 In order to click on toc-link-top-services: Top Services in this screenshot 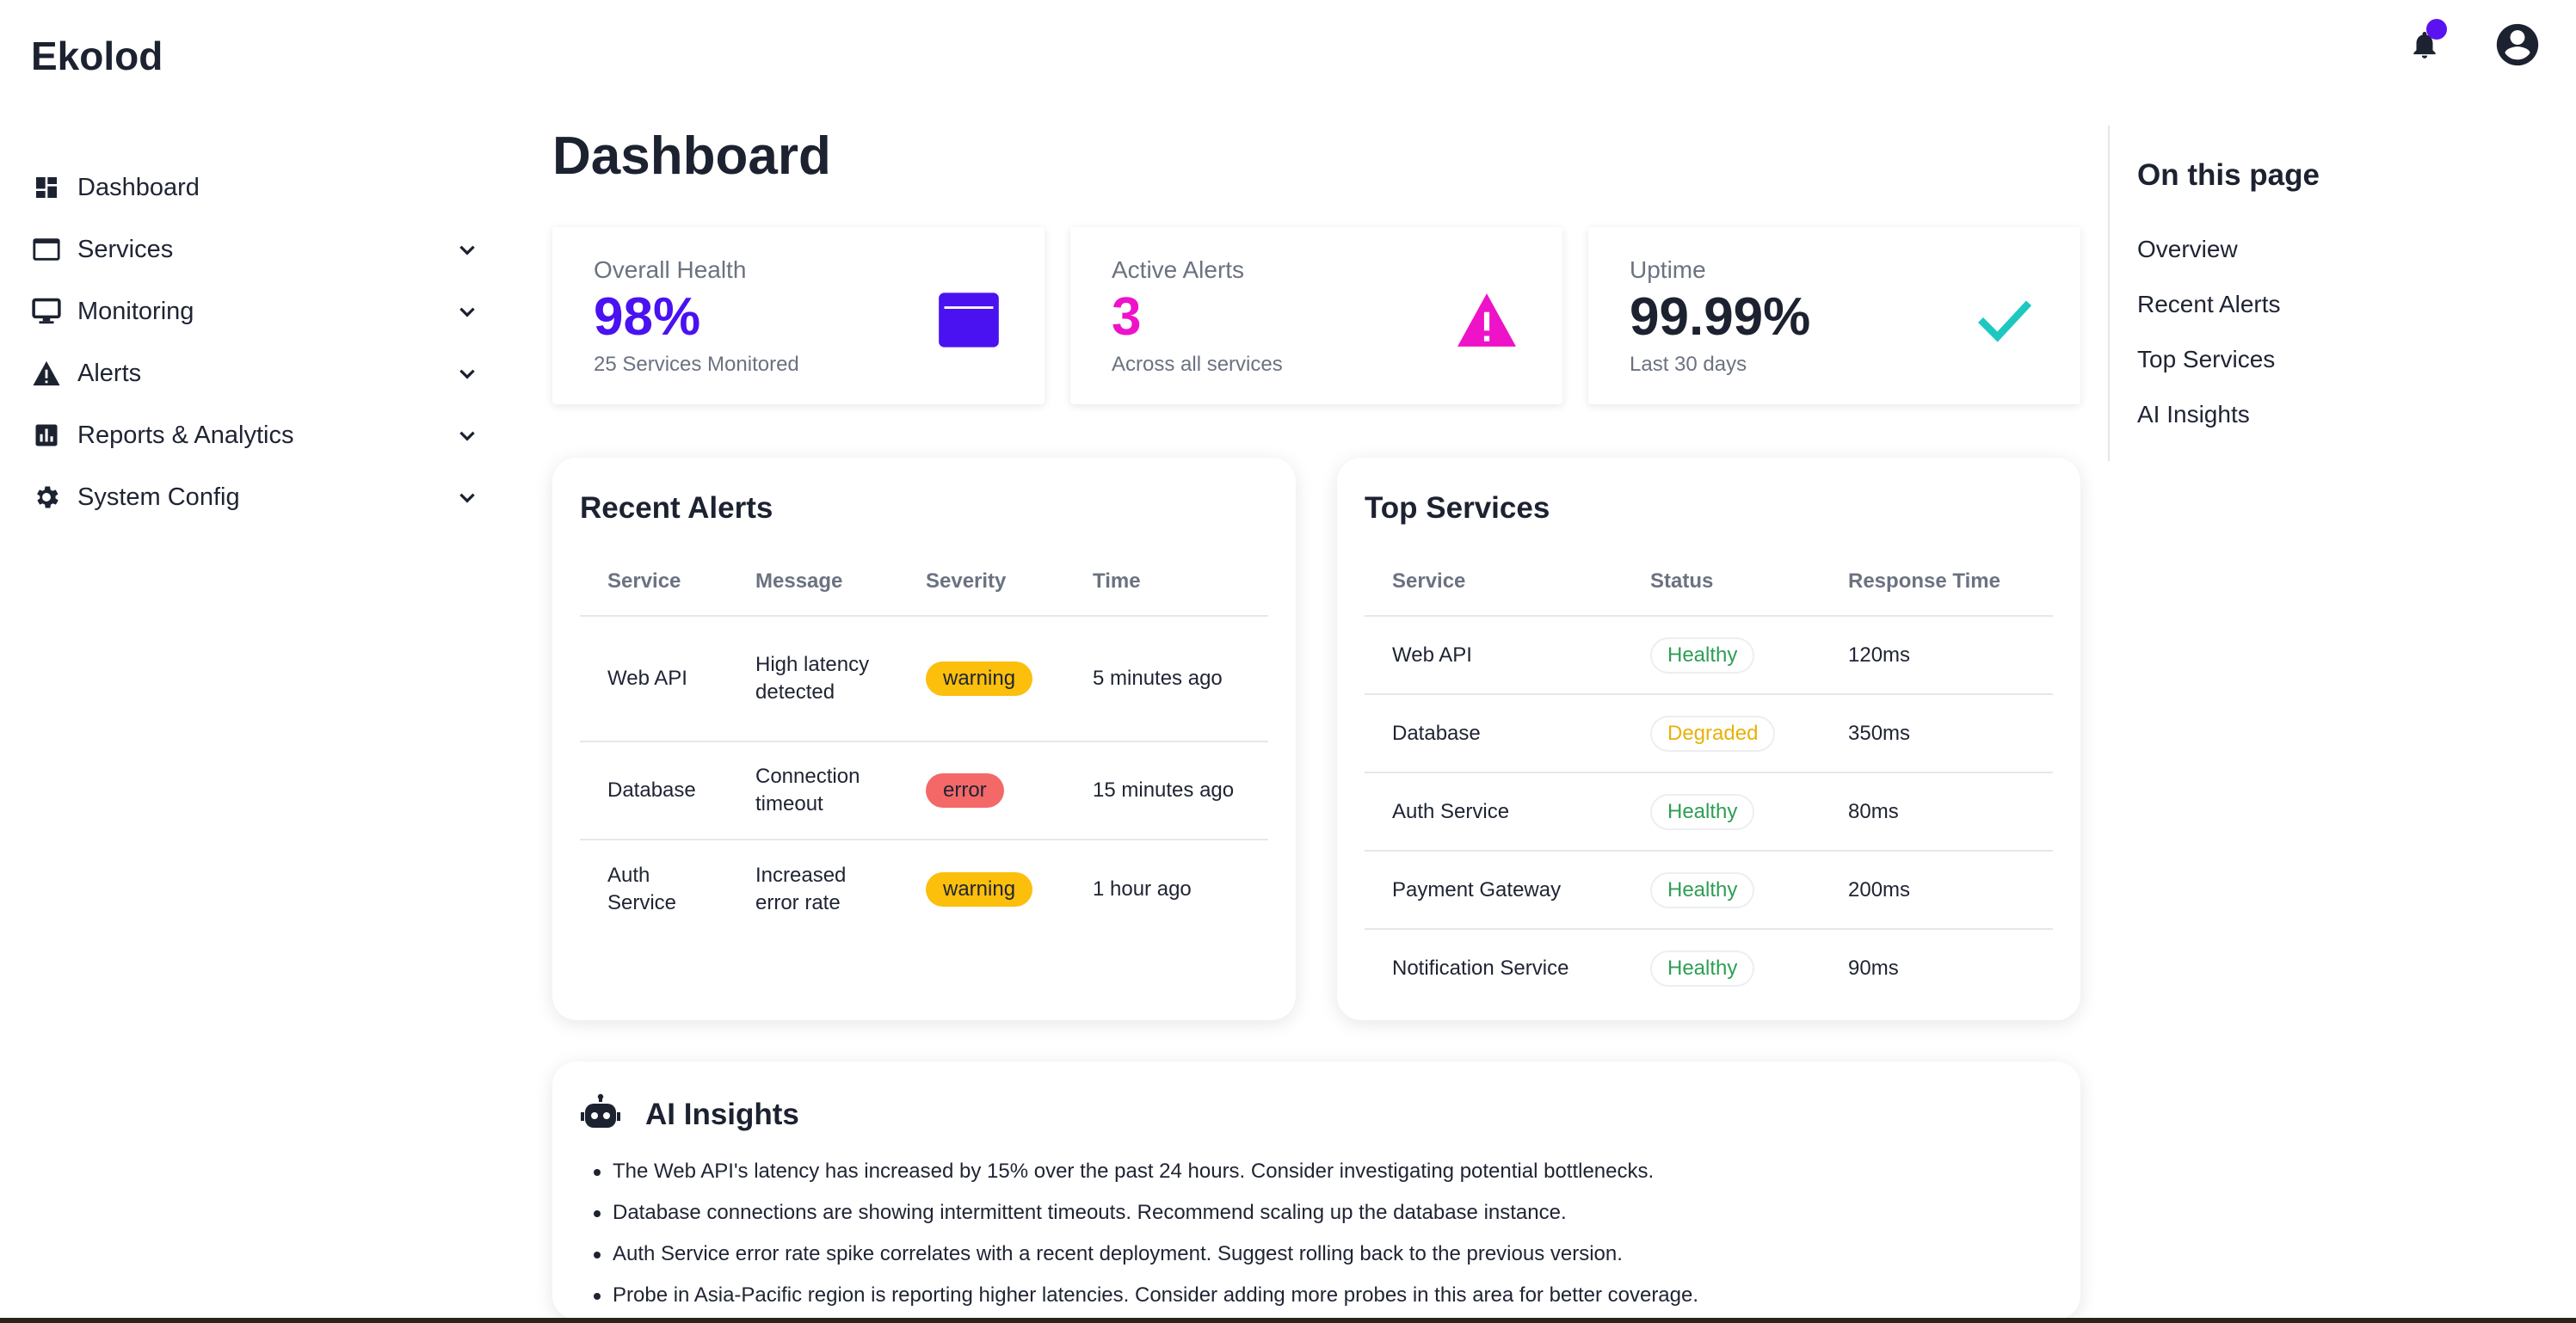, I will do `click(2337, 359)`.